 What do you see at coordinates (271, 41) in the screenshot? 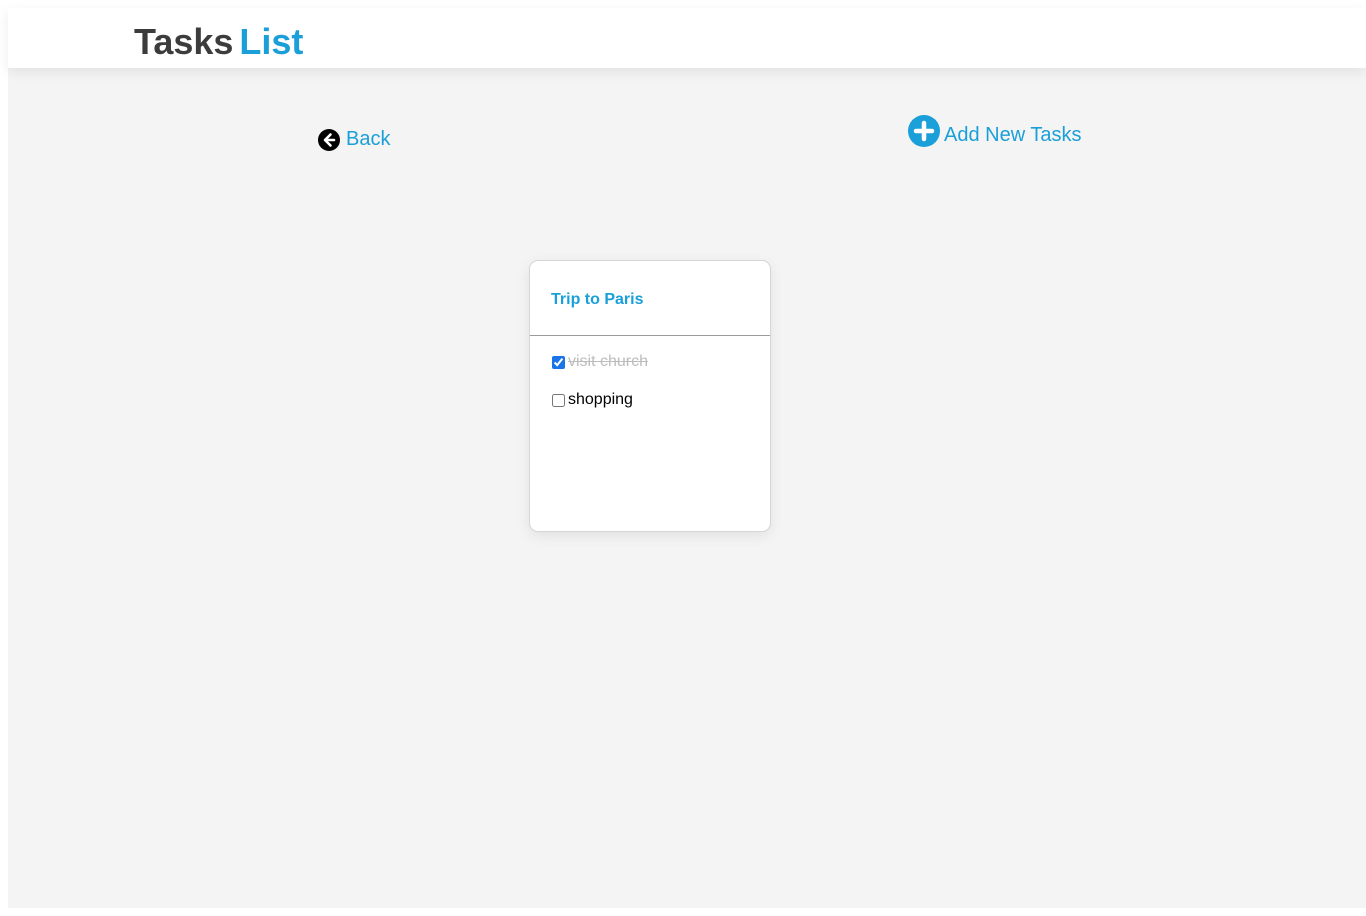
I see `app-title-part2: List` at bounding box center [271, 41].